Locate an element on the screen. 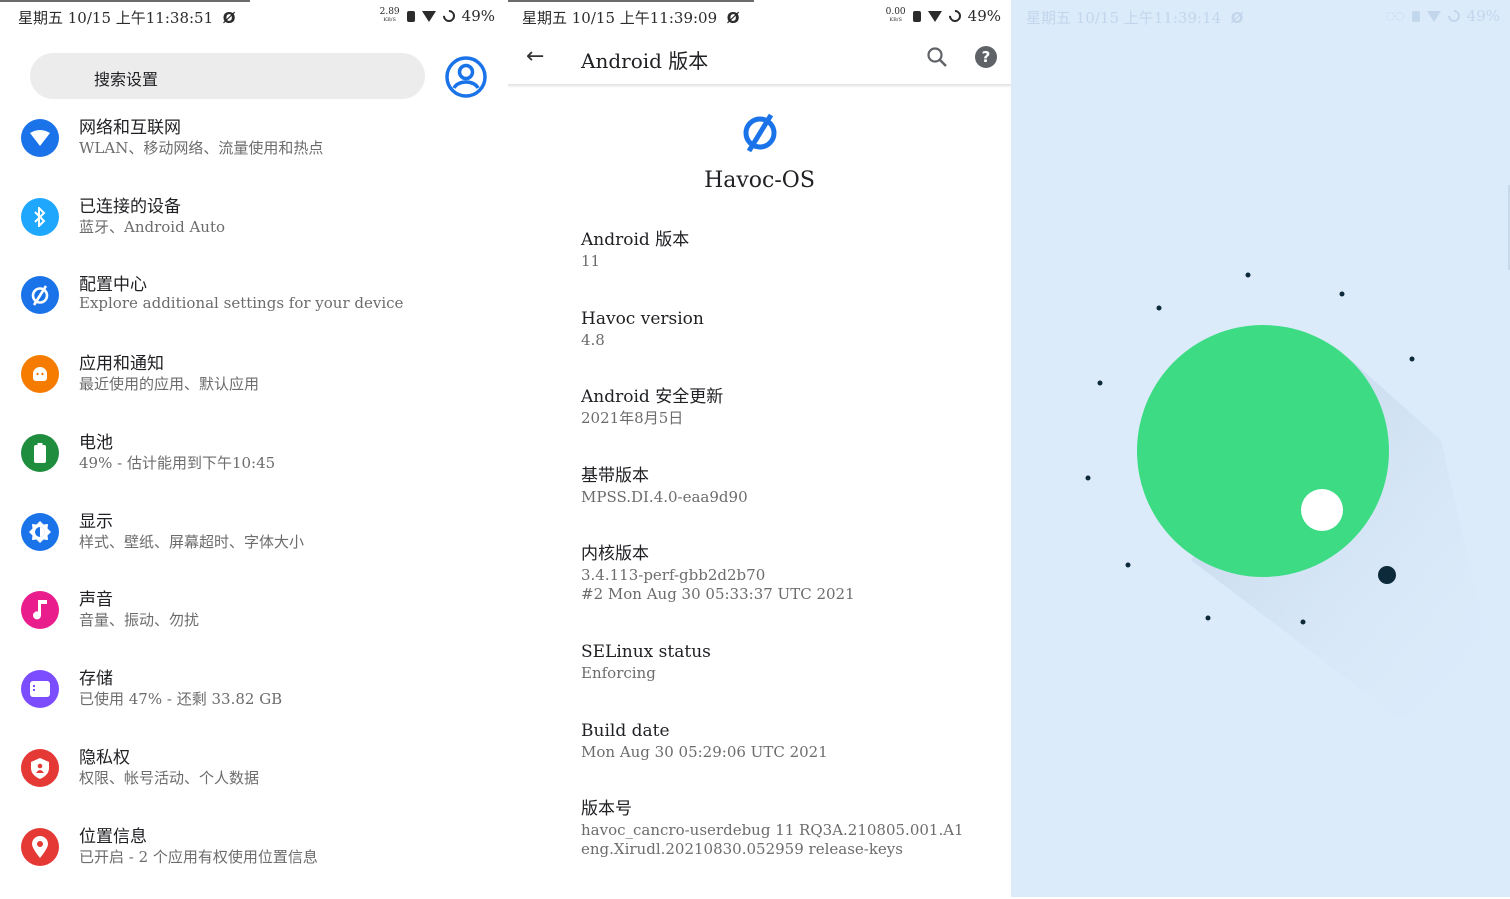 The height and width of the screenshot is (899, 1510). about-item: Android 版本 11 is located at coordinates (791, 250).